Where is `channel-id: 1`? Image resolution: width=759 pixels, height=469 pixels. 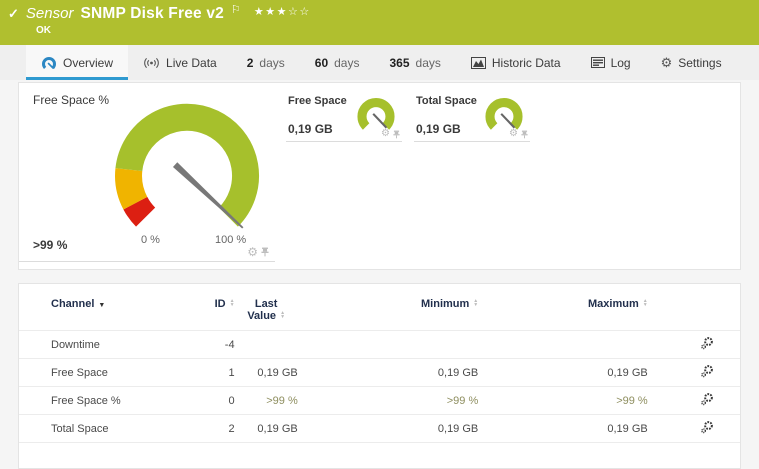
channel-id: 1 is located at coordinates (213, 372).